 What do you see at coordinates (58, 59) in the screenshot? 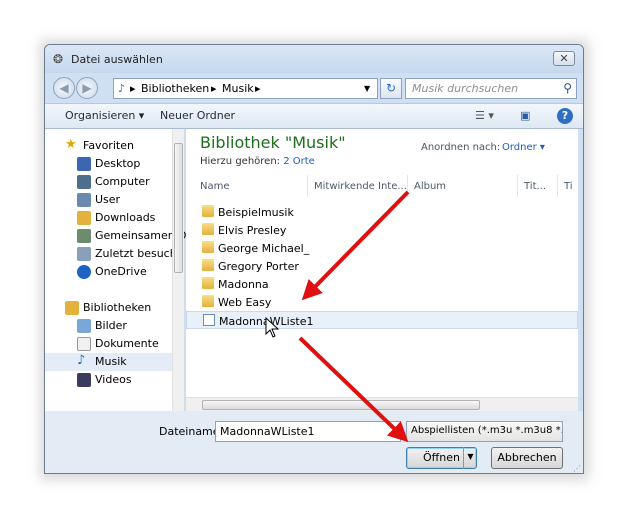
I see `dialog-icon: ❂` at bounding box center [58, 59].